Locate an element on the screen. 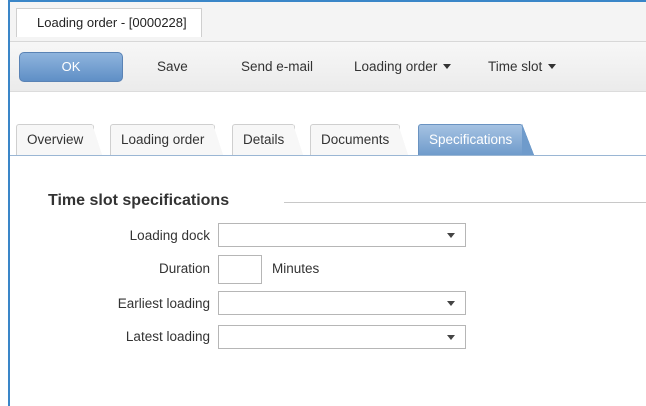 This screenshot has height=406, width=646. title-bar: Loading order - [0000228] is located at coordinates (328, 22).